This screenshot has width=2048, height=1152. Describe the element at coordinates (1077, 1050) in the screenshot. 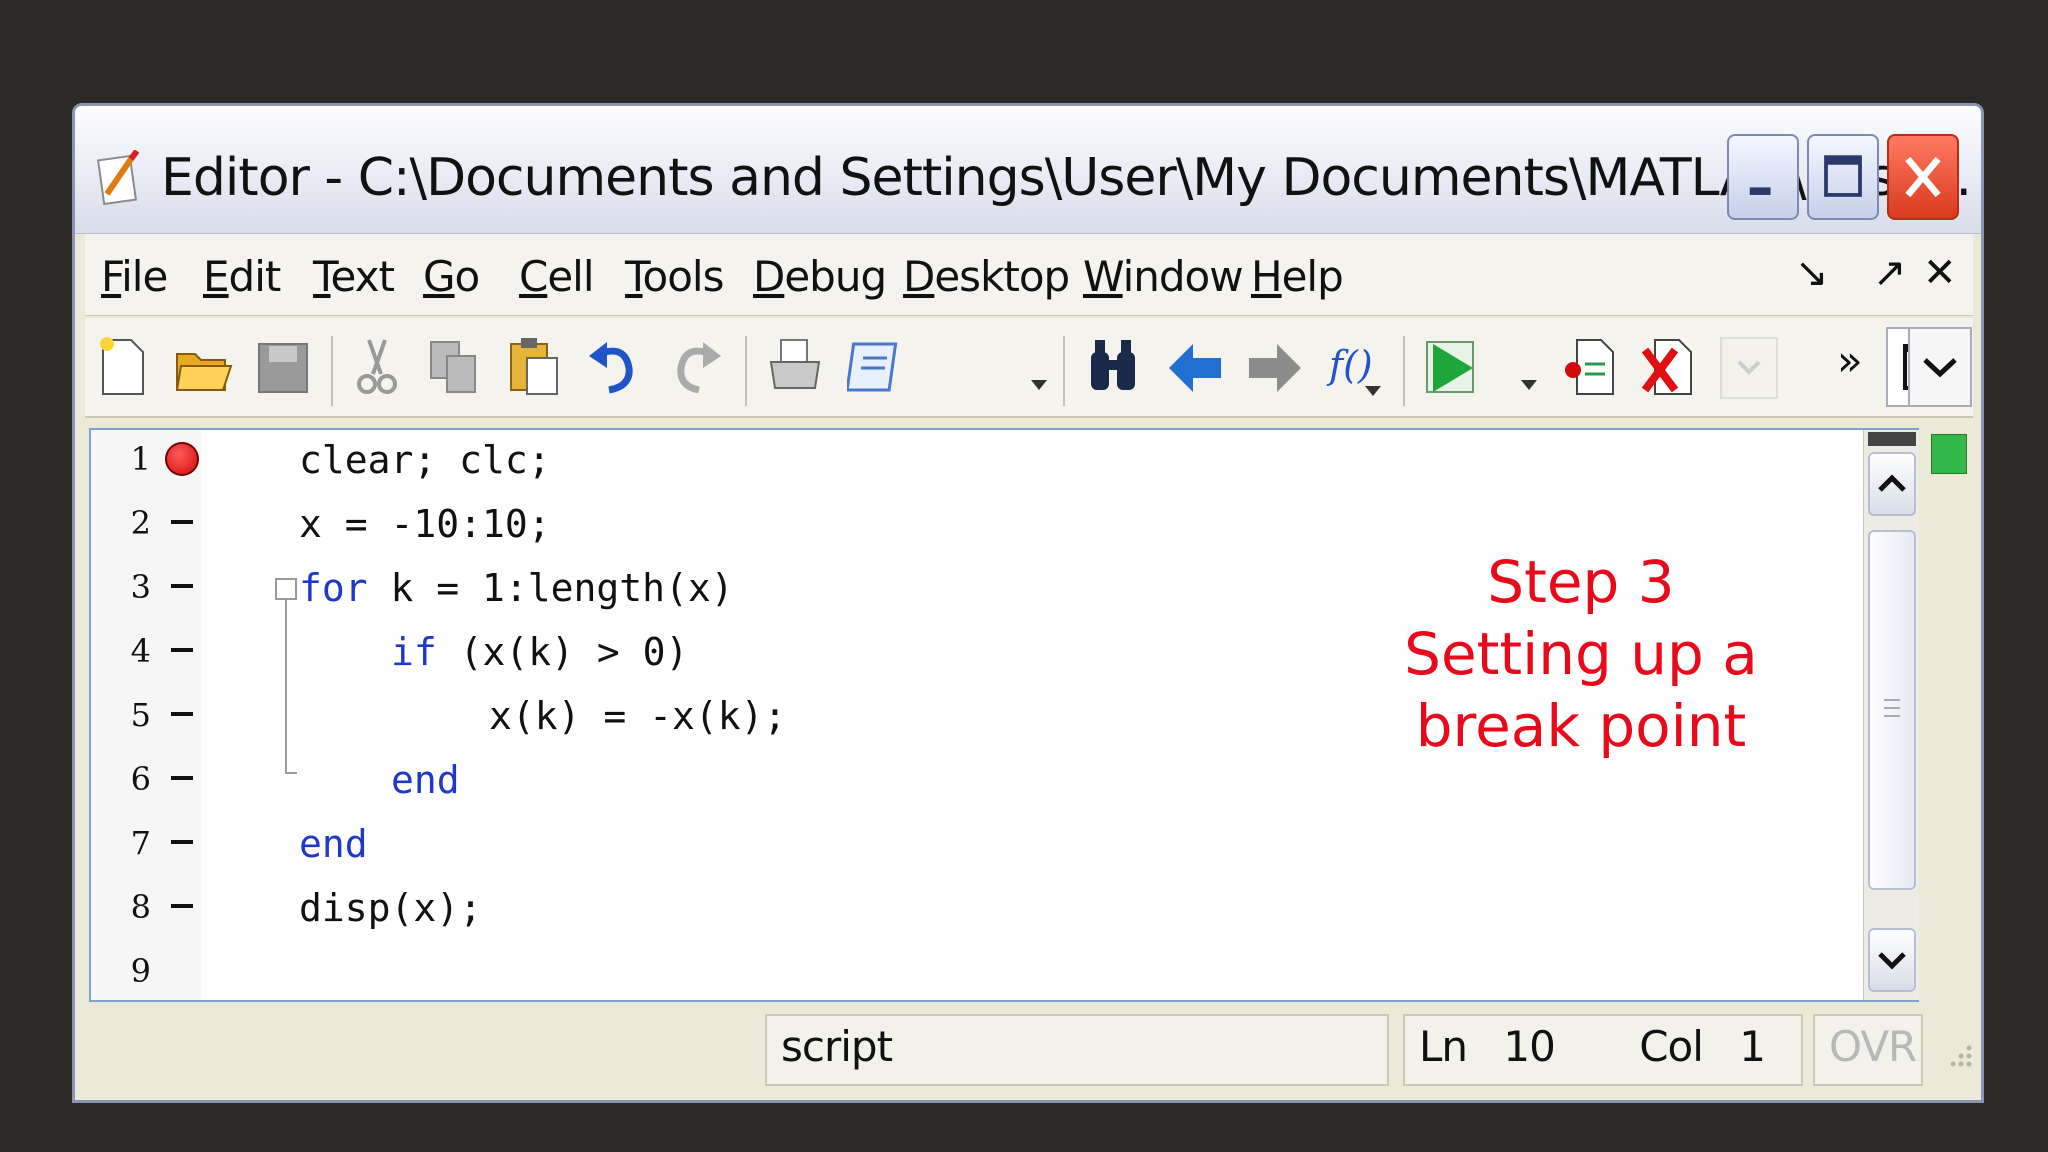

I see `status-mode: script` at that location.